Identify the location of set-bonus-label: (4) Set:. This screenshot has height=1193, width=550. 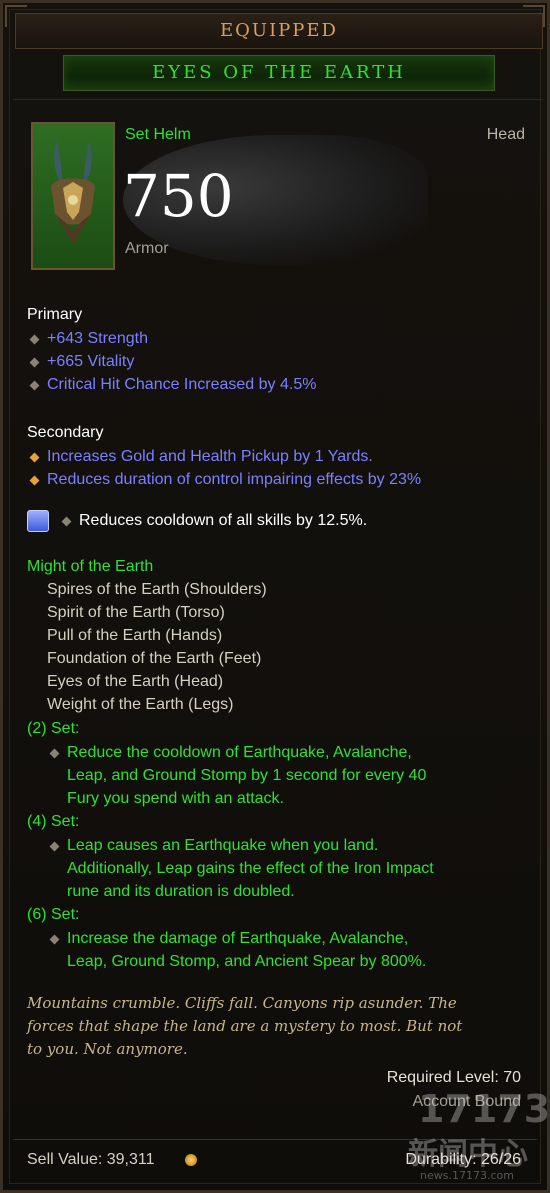
(53, 821).